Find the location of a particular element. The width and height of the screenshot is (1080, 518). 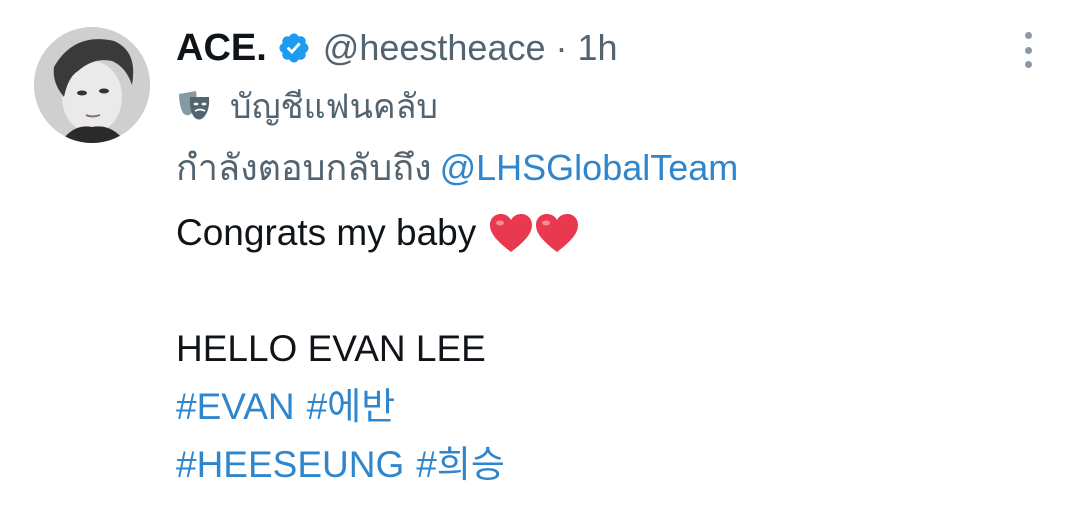

avatar is located at coordinates (92, 85).